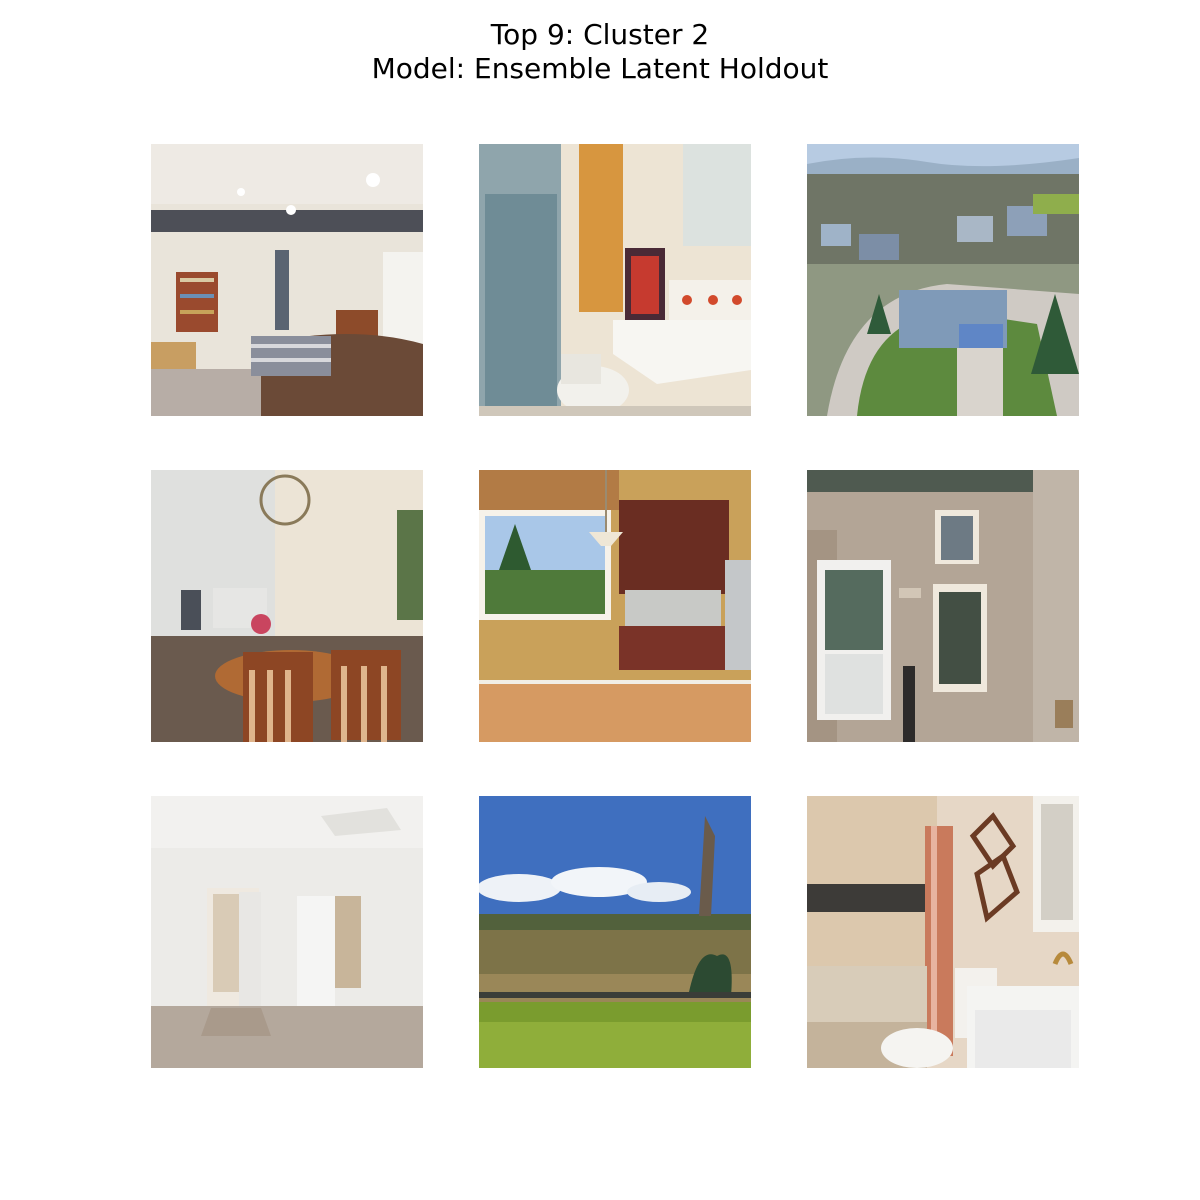 The image size is (1200, 1200). Describe the element at coordinates (615, 932) in the screenshot. I see `thumbnail-8-backyard-lawn` at that location.